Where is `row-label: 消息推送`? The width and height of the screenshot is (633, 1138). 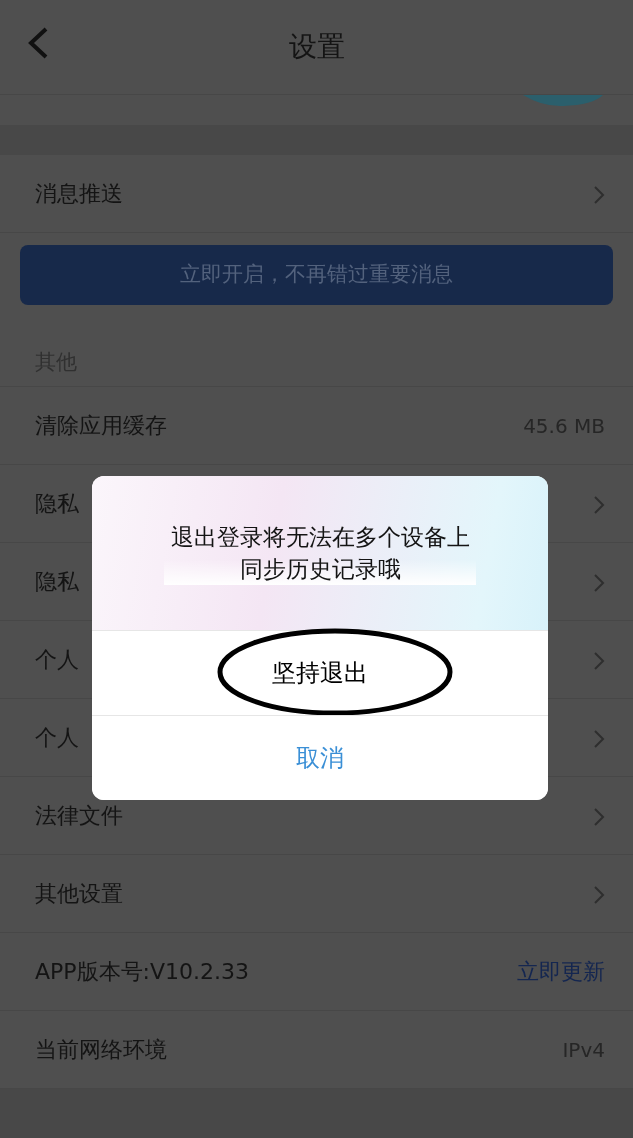
row-label: 消息推送 is located at coordinates (79, 194).